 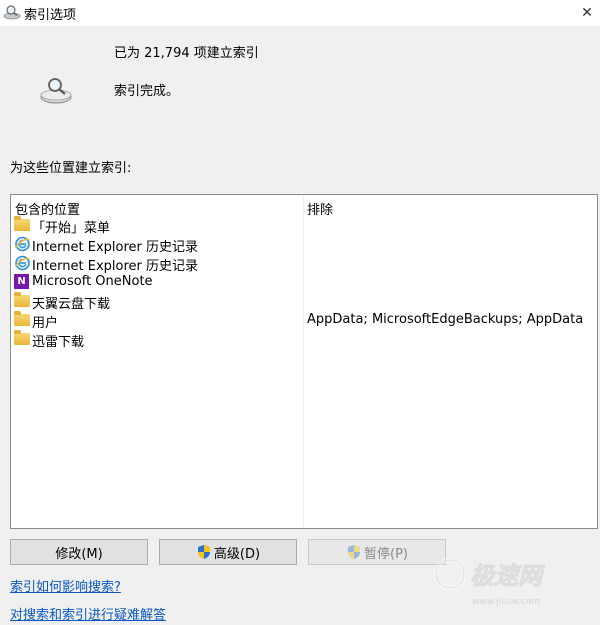 I want to click on list-item: N Microsoft OneNote, so click(x=304, y=282).